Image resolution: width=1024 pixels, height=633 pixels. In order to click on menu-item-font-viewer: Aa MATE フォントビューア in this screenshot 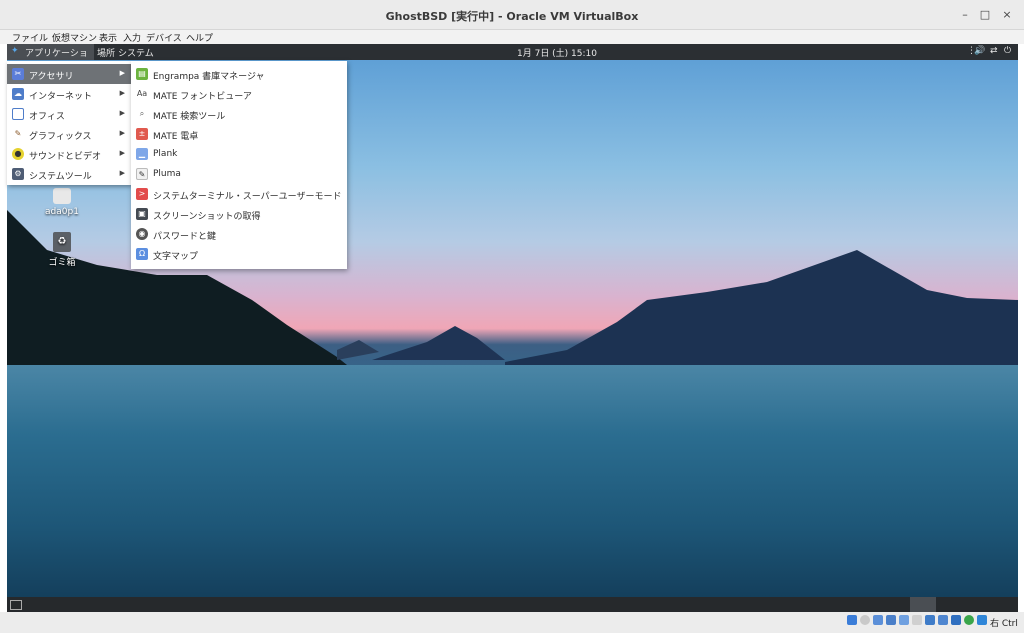, I will do `click(239, 94)`.